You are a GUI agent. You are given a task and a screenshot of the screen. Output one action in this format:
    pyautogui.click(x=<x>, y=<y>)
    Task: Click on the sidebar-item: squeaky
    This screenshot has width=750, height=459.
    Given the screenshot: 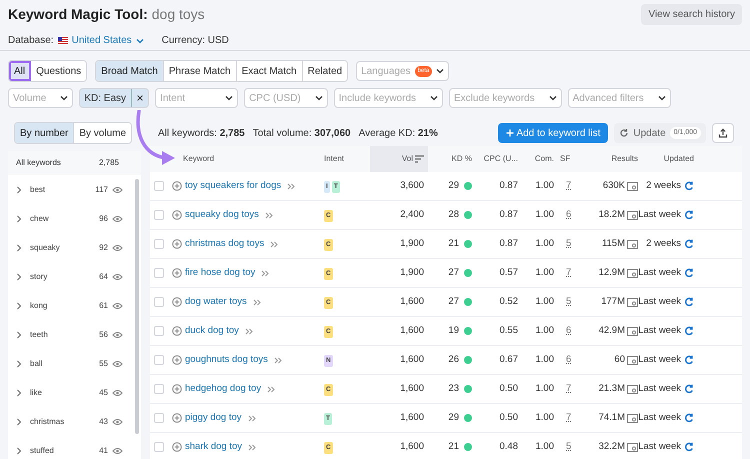 What is the action you would take?
    pyautogui.click(x=45, y=248)
    